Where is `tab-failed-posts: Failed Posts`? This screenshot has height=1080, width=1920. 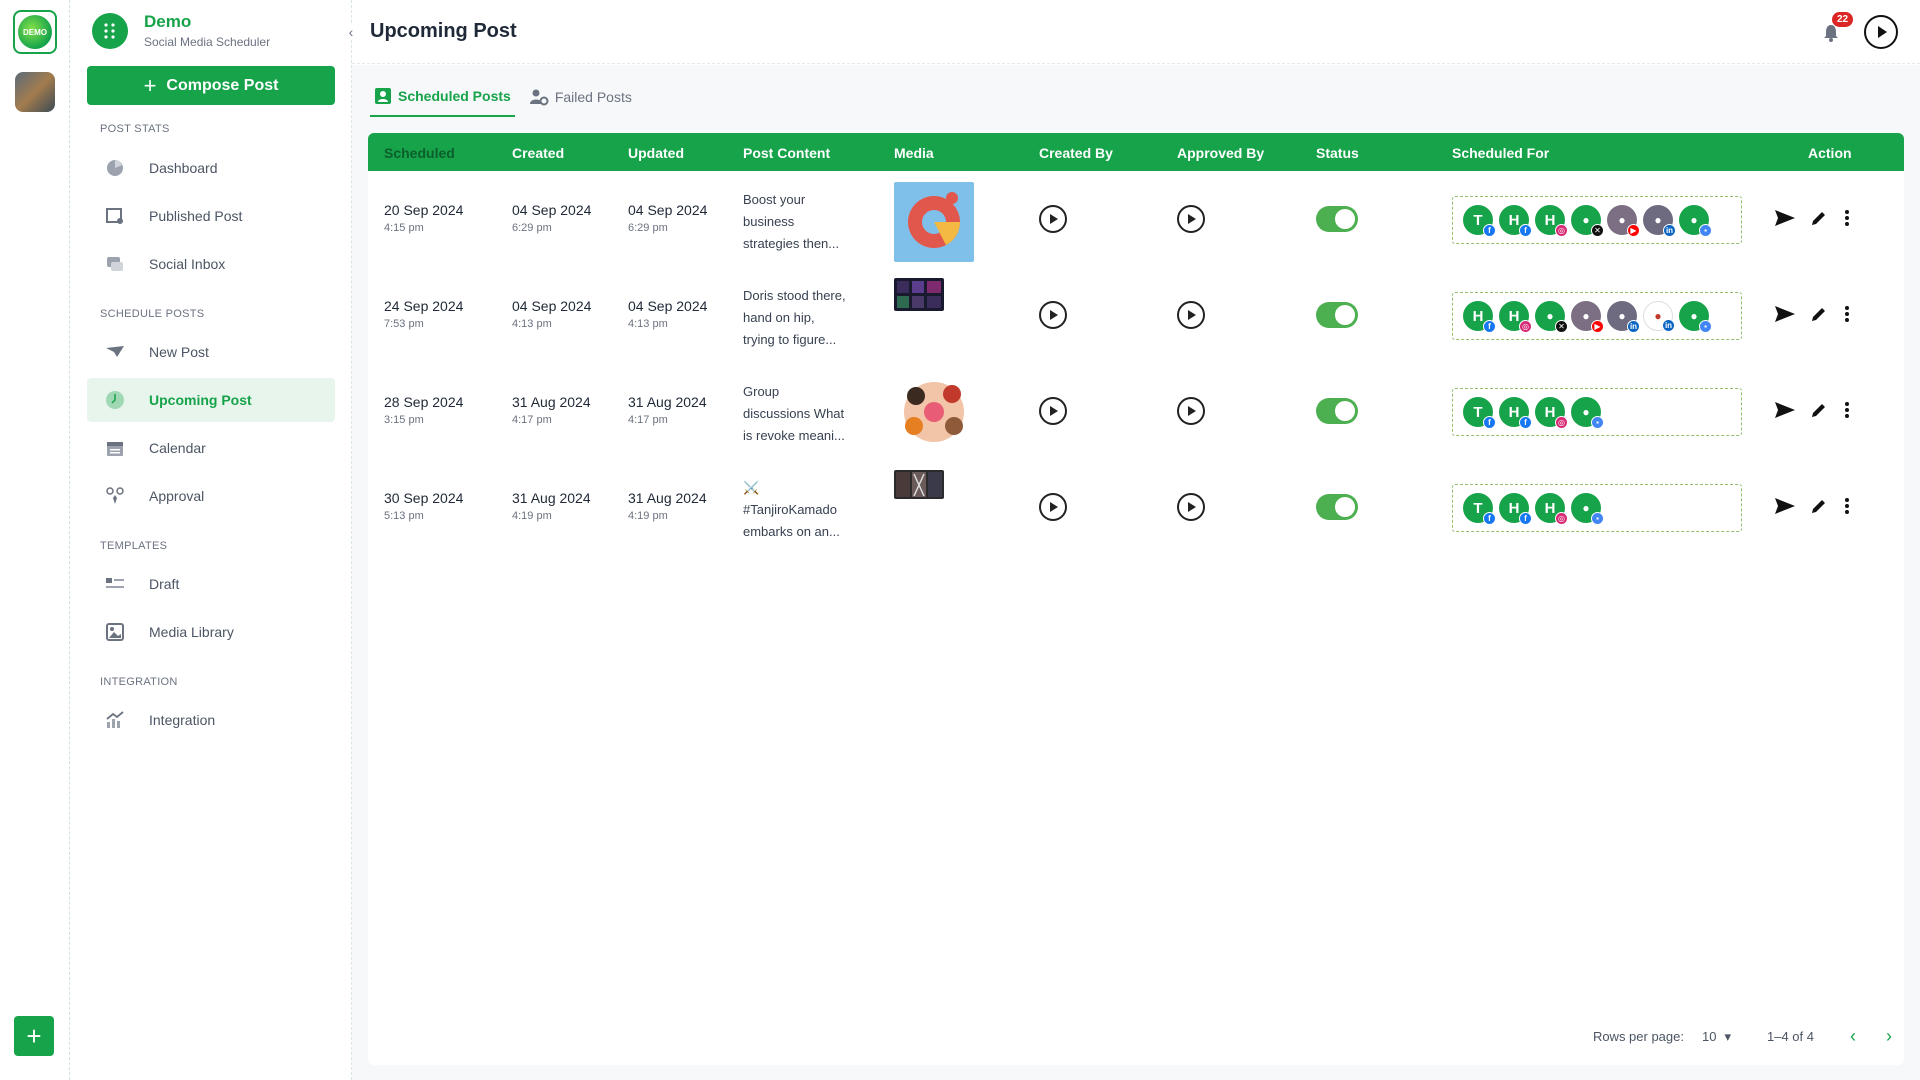
tab-failed-posts: Failed Posts is located at coordinates (580, 98).